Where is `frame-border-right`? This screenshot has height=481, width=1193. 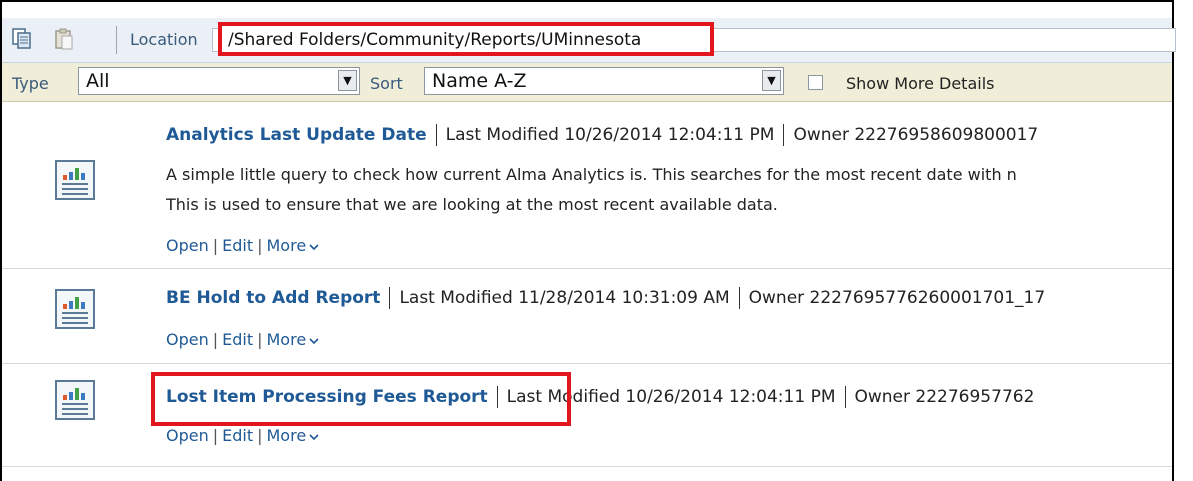
frame-border-right is located at coordinates (1173, 240).